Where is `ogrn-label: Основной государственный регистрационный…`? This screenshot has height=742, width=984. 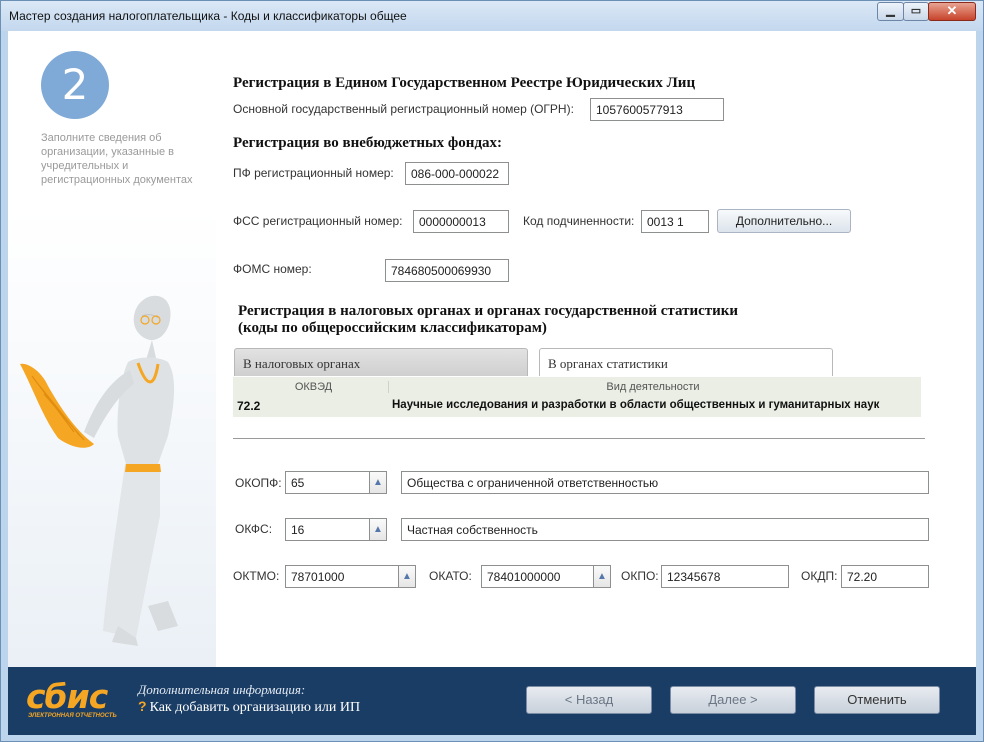
ogrn-label: Основной государственный регистрационный… is located at coordinates (403, 109).